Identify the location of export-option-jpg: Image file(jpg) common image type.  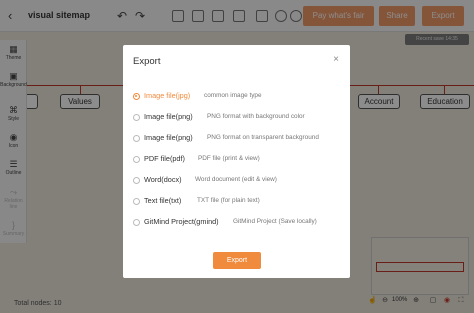
(238, 97).